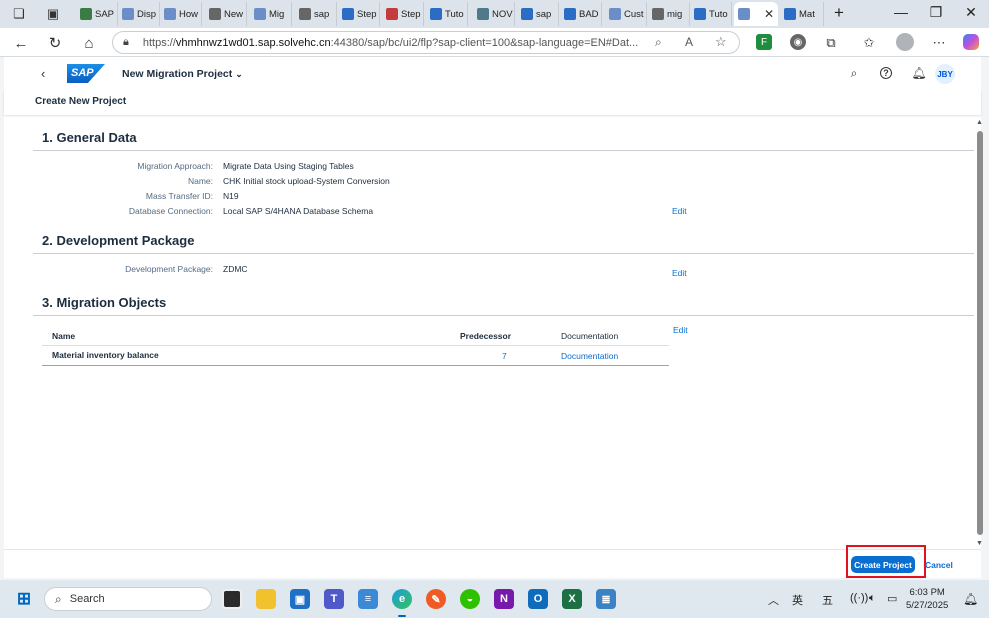 Image resolution: width=989 pixels, height=618 pixels. I want to click on copilot-icon, so click(971, 42).